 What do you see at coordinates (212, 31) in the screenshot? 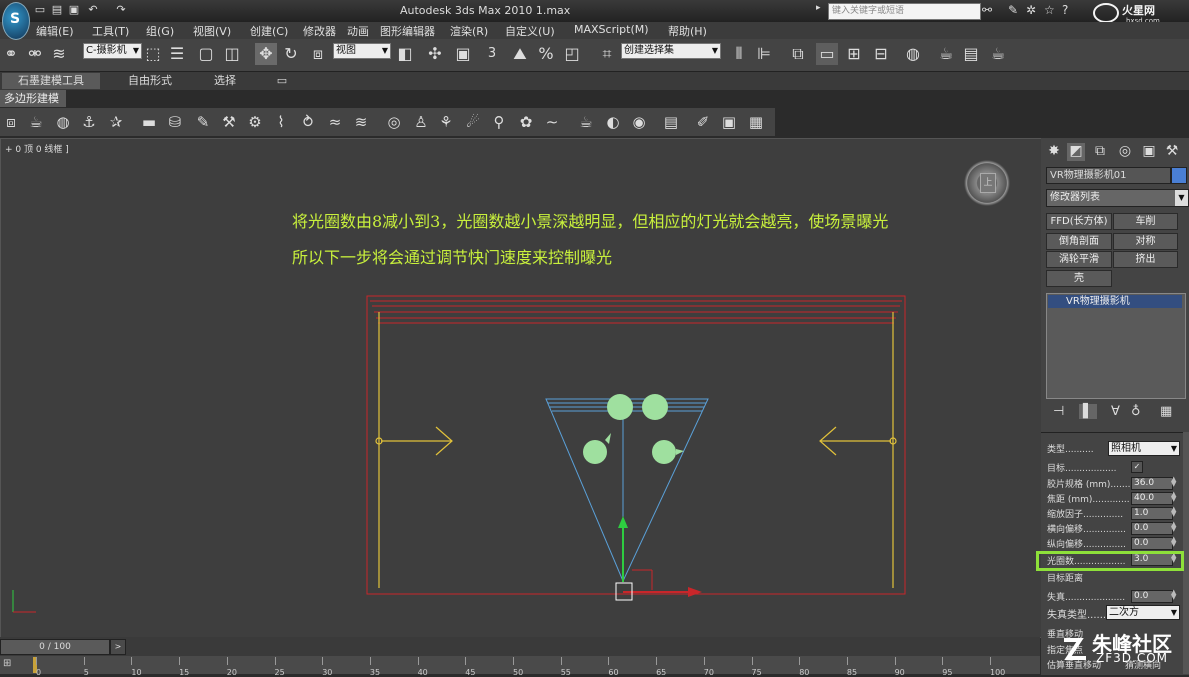
I see `menu-views: 视图(V)` at bounding box center [212, 31].